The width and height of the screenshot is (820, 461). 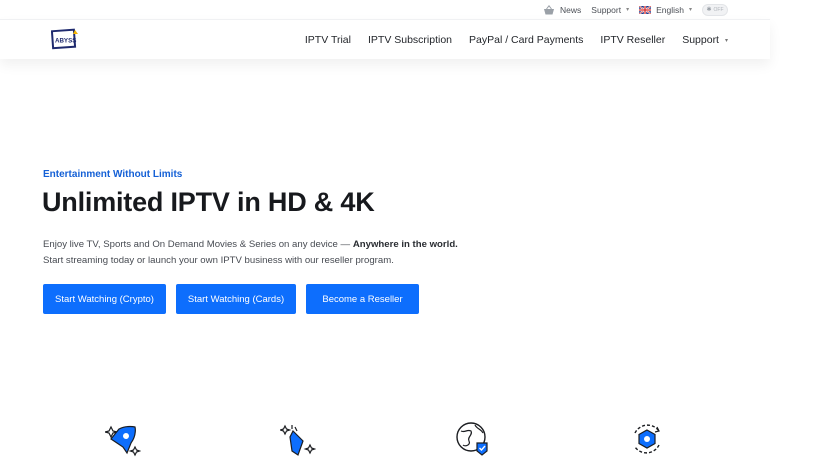 I want to click on refresh-shield-icon, so click(x=647, y=439).